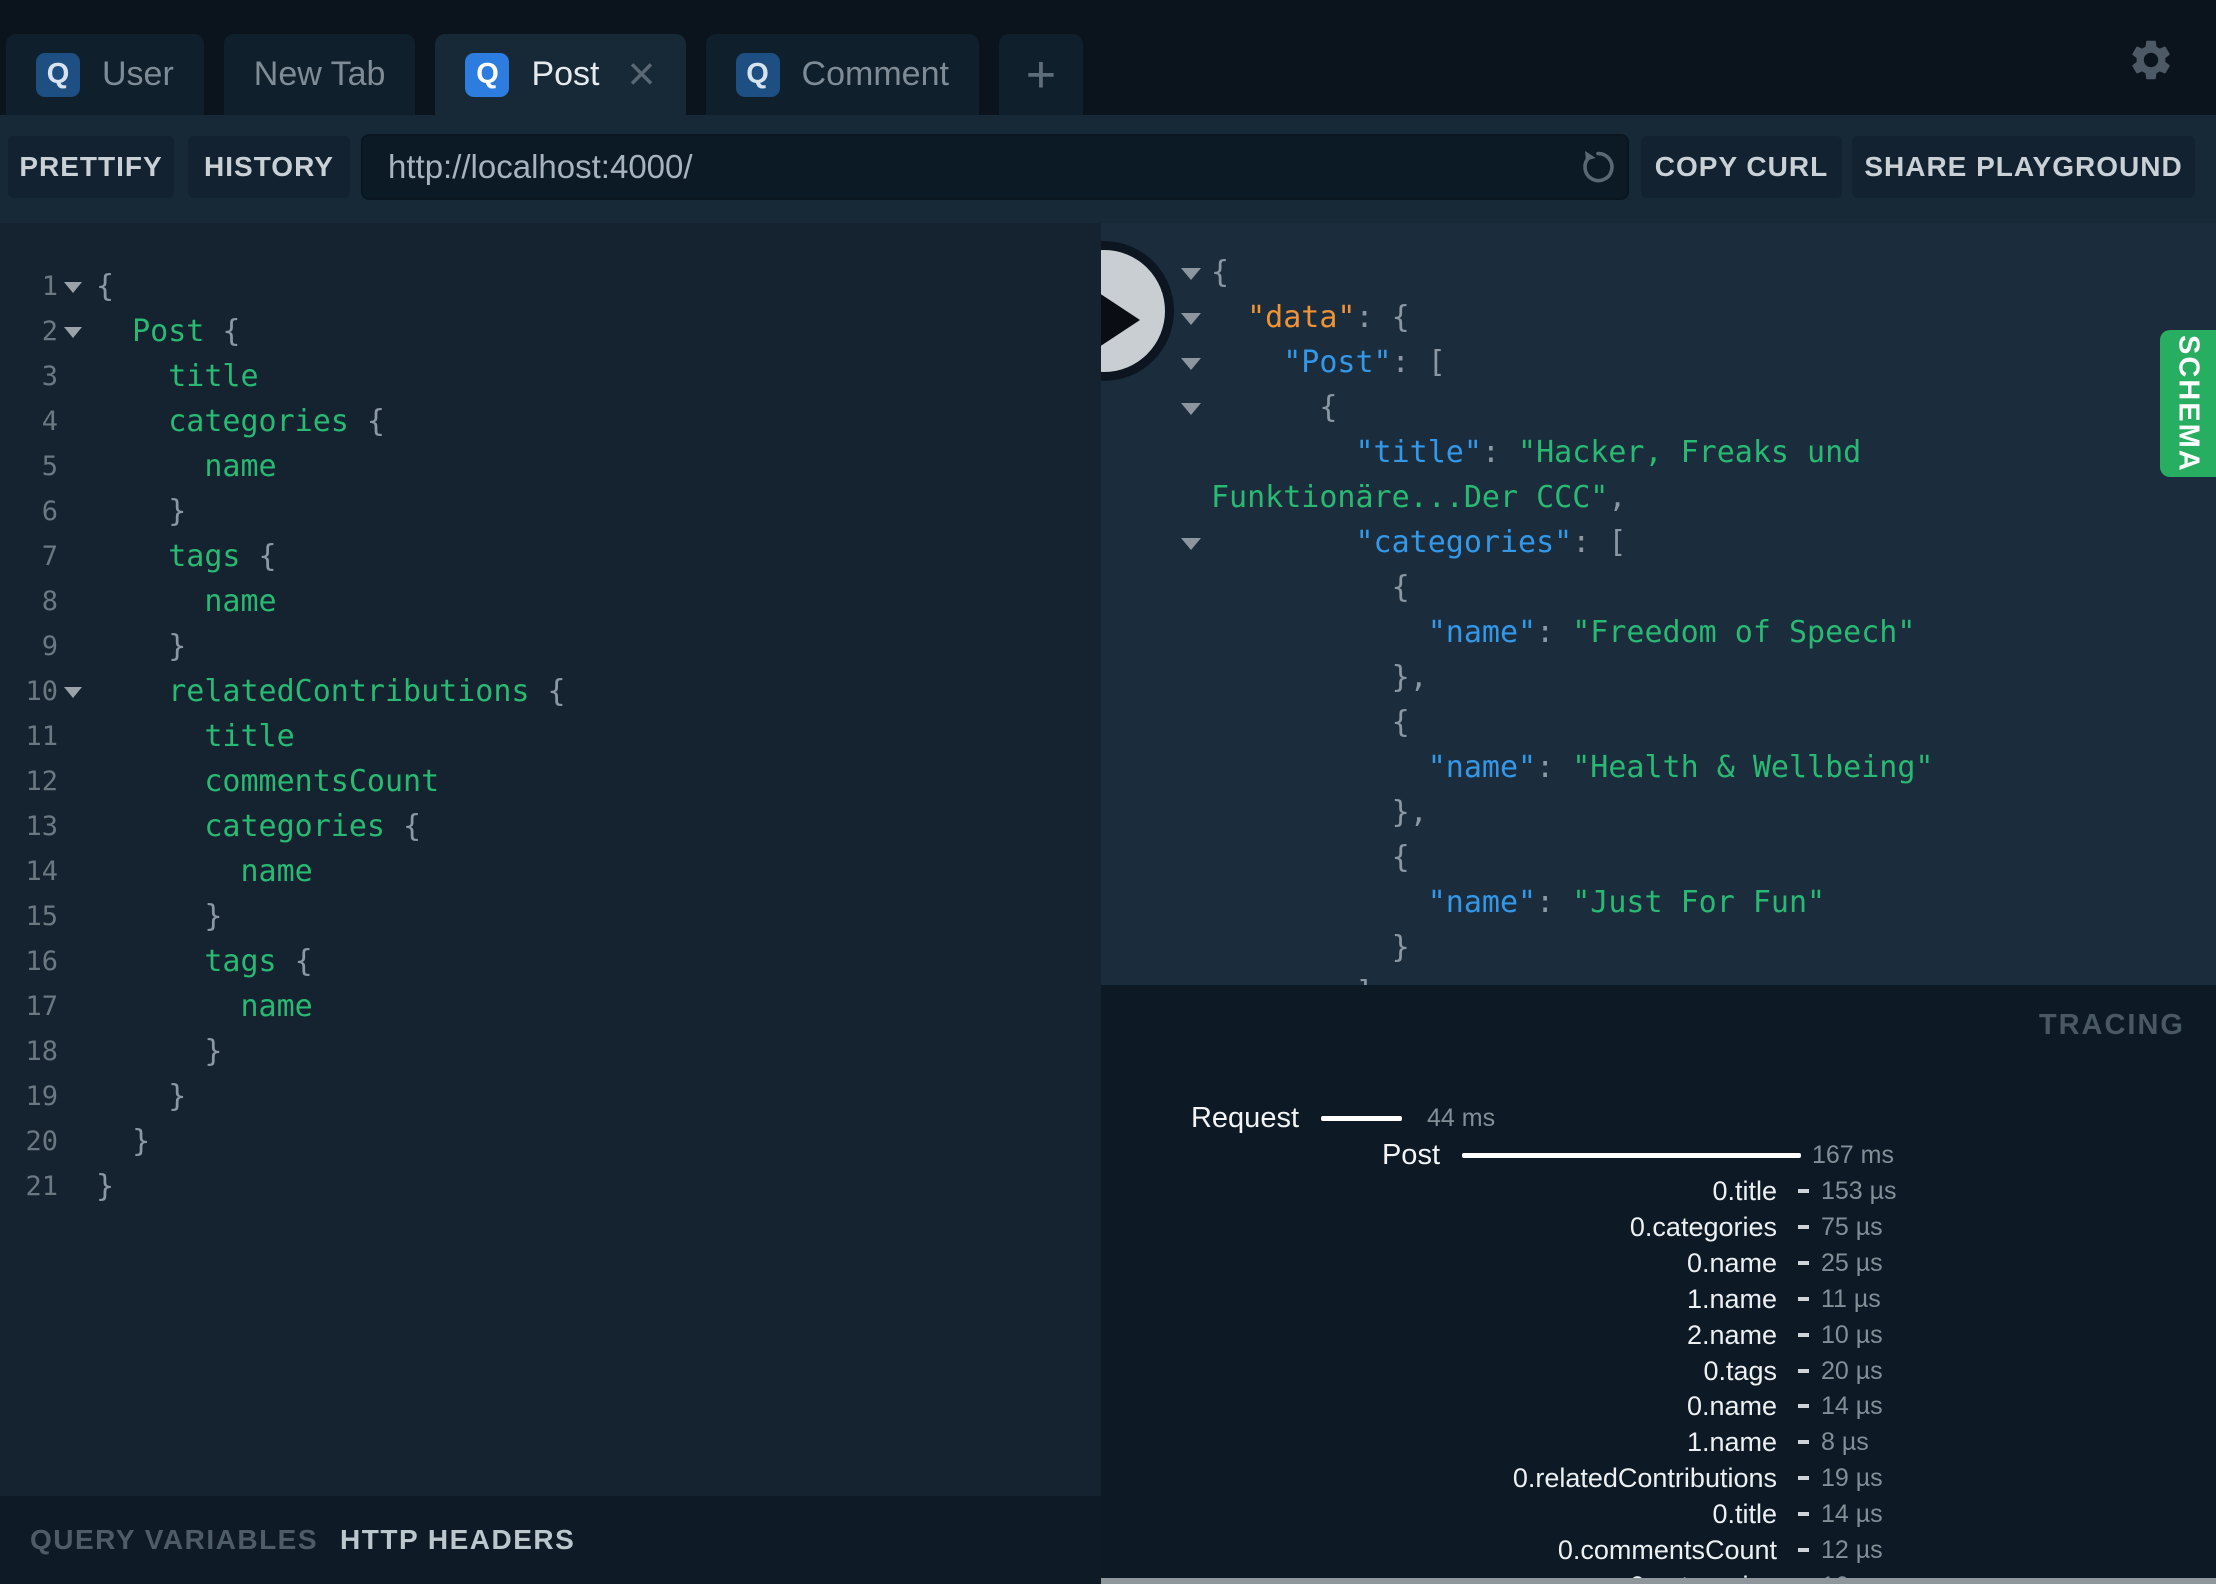  What do you see at coordinates (1744, 632) in the screenshot?
I see `code-token: "Freedom of Speech"` at bounding box center [1744, 632].